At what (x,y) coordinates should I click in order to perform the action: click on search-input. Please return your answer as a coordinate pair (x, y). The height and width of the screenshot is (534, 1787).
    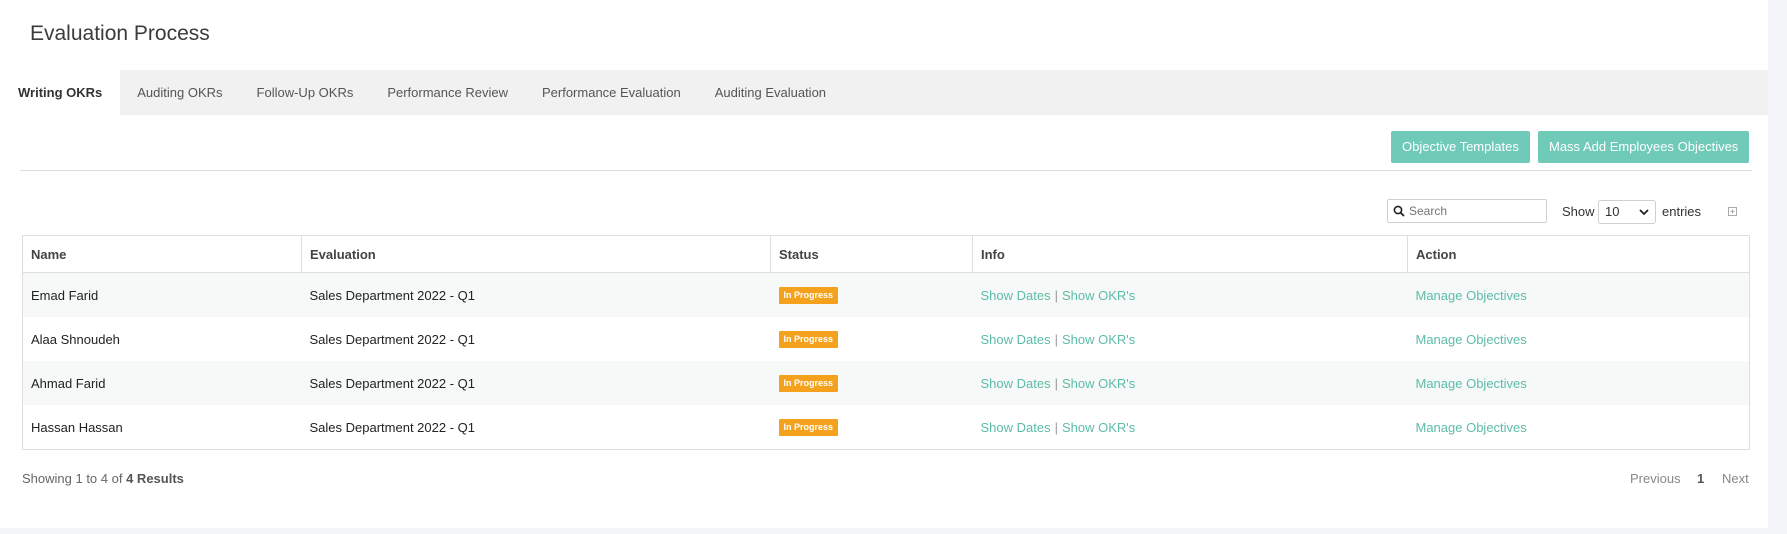
    Looking at the image, I should click on (1474, 211).